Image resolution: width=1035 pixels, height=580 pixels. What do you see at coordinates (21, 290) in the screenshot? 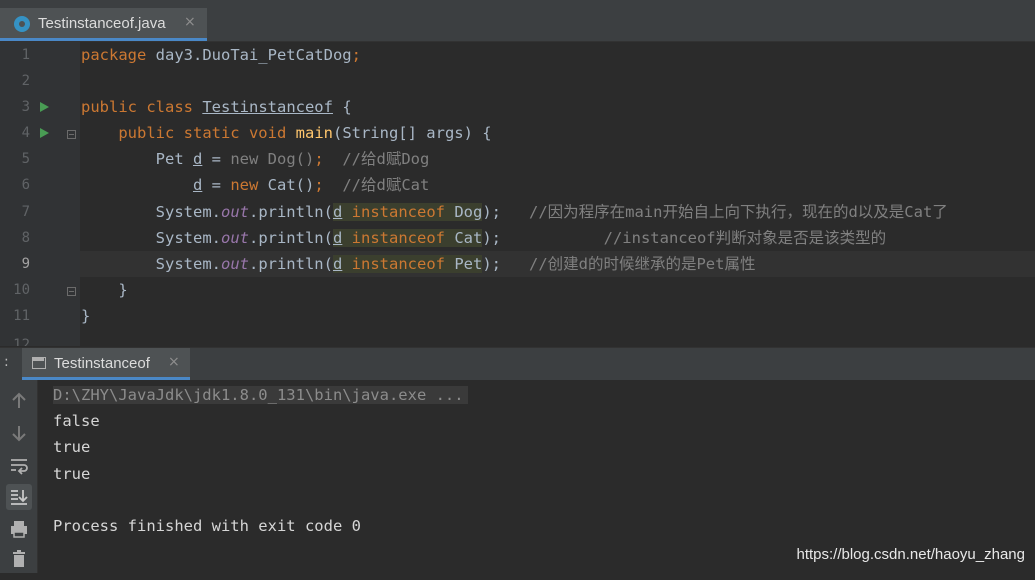
I see `line-number: 10` at bounding box center [21, 290].